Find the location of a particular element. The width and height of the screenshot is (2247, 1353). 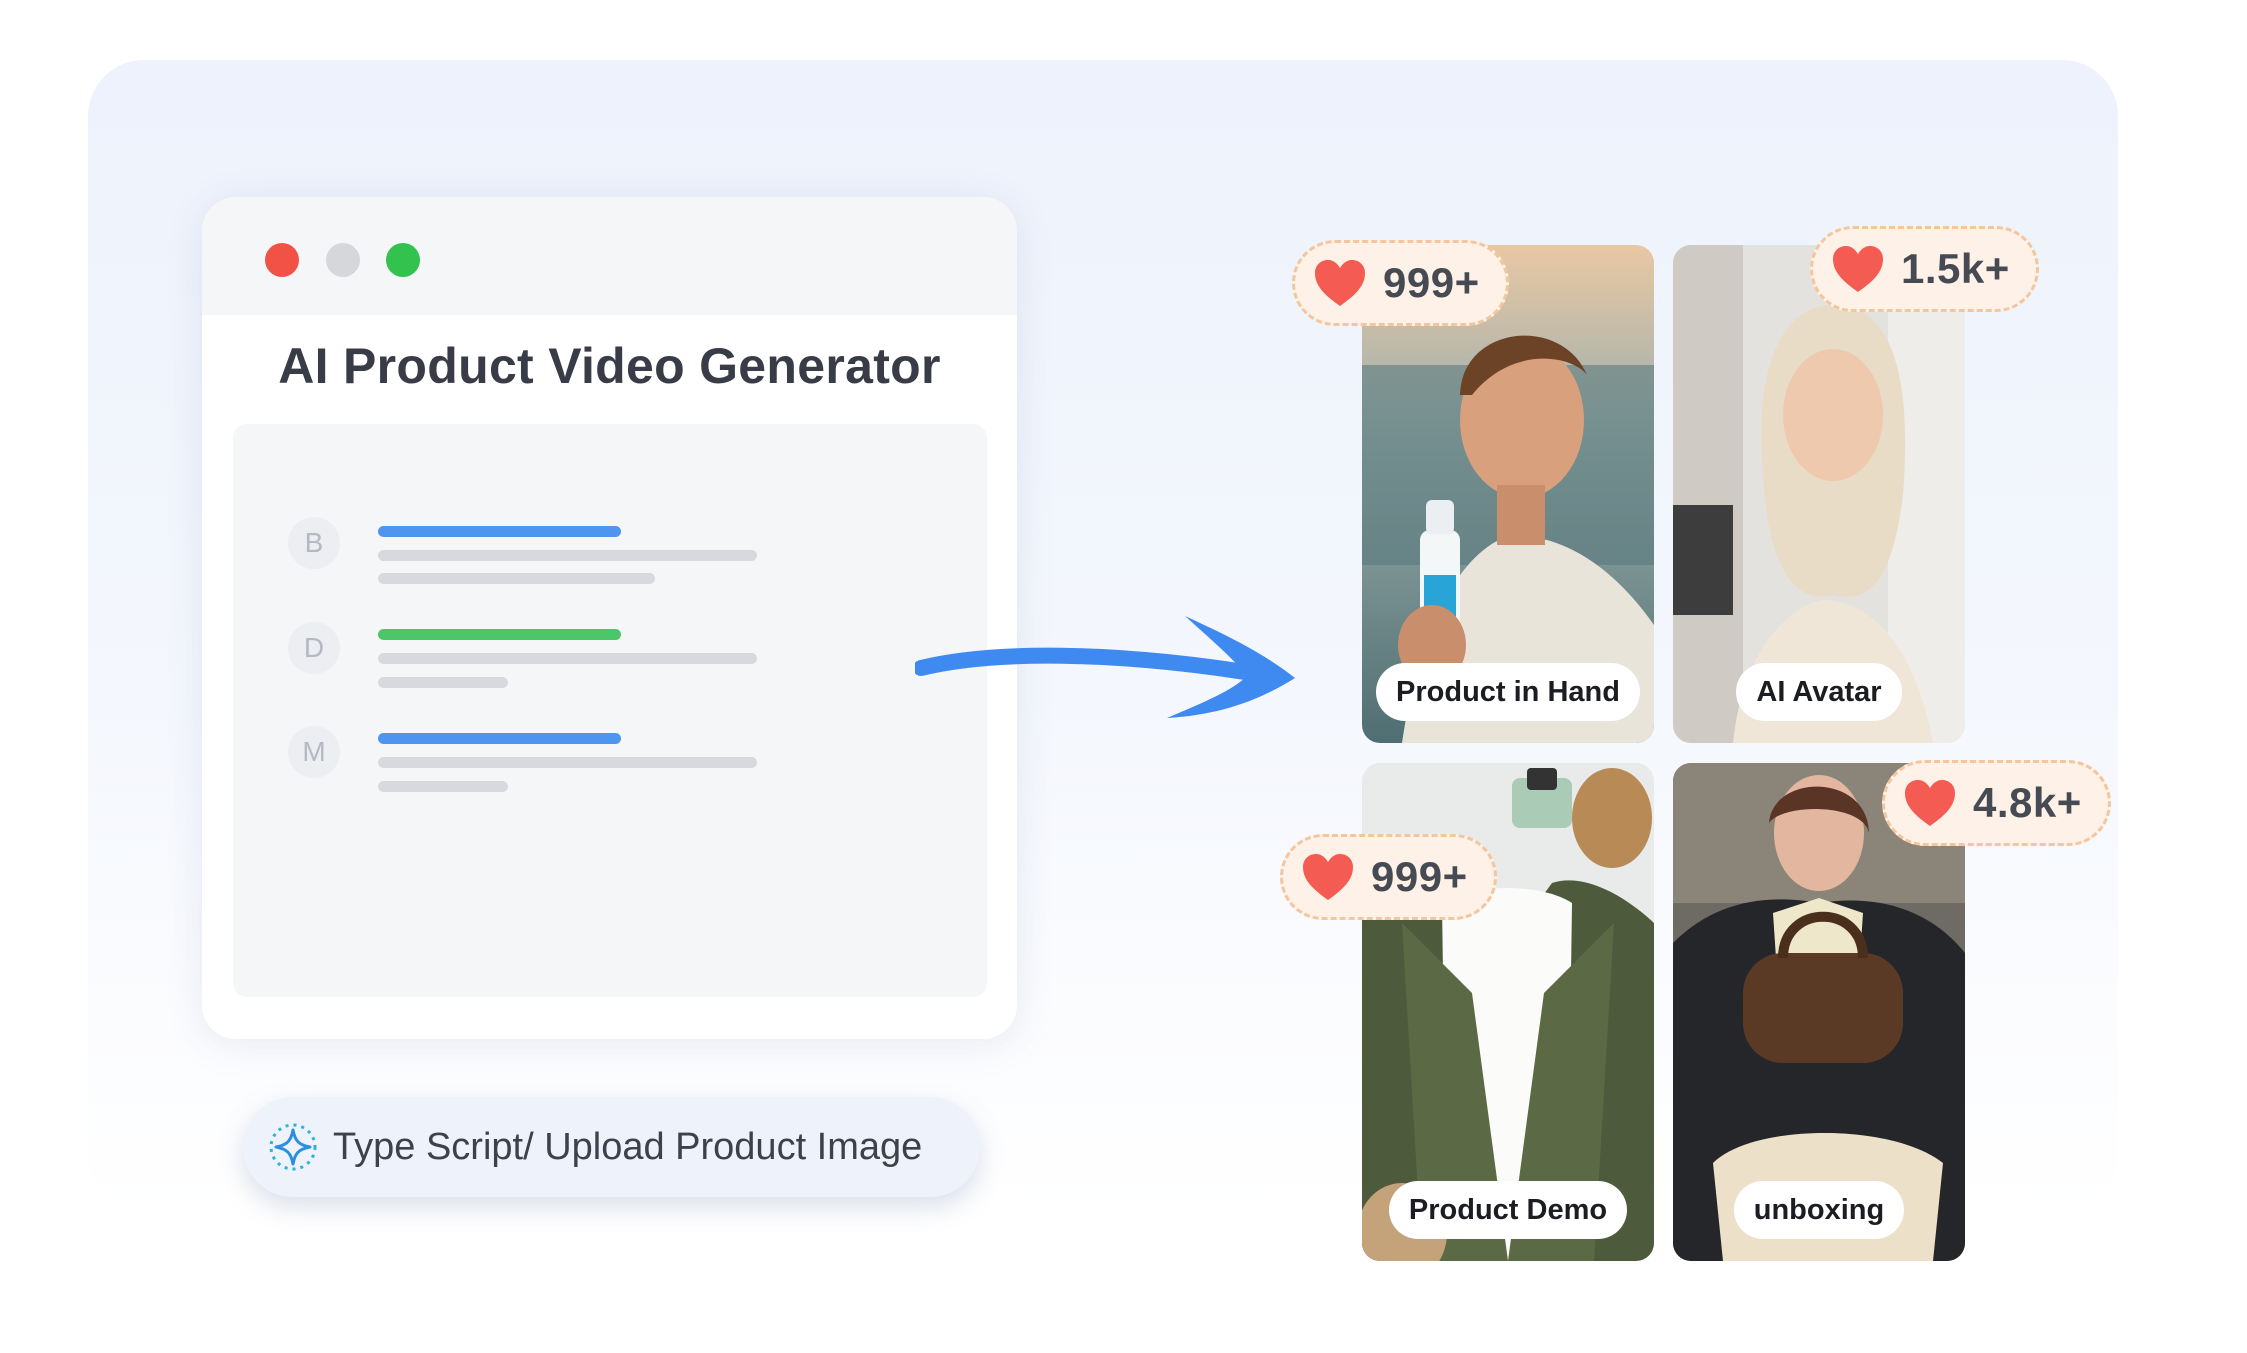

window-title: AI Product Video Generator is located at coordinates (609, 366).